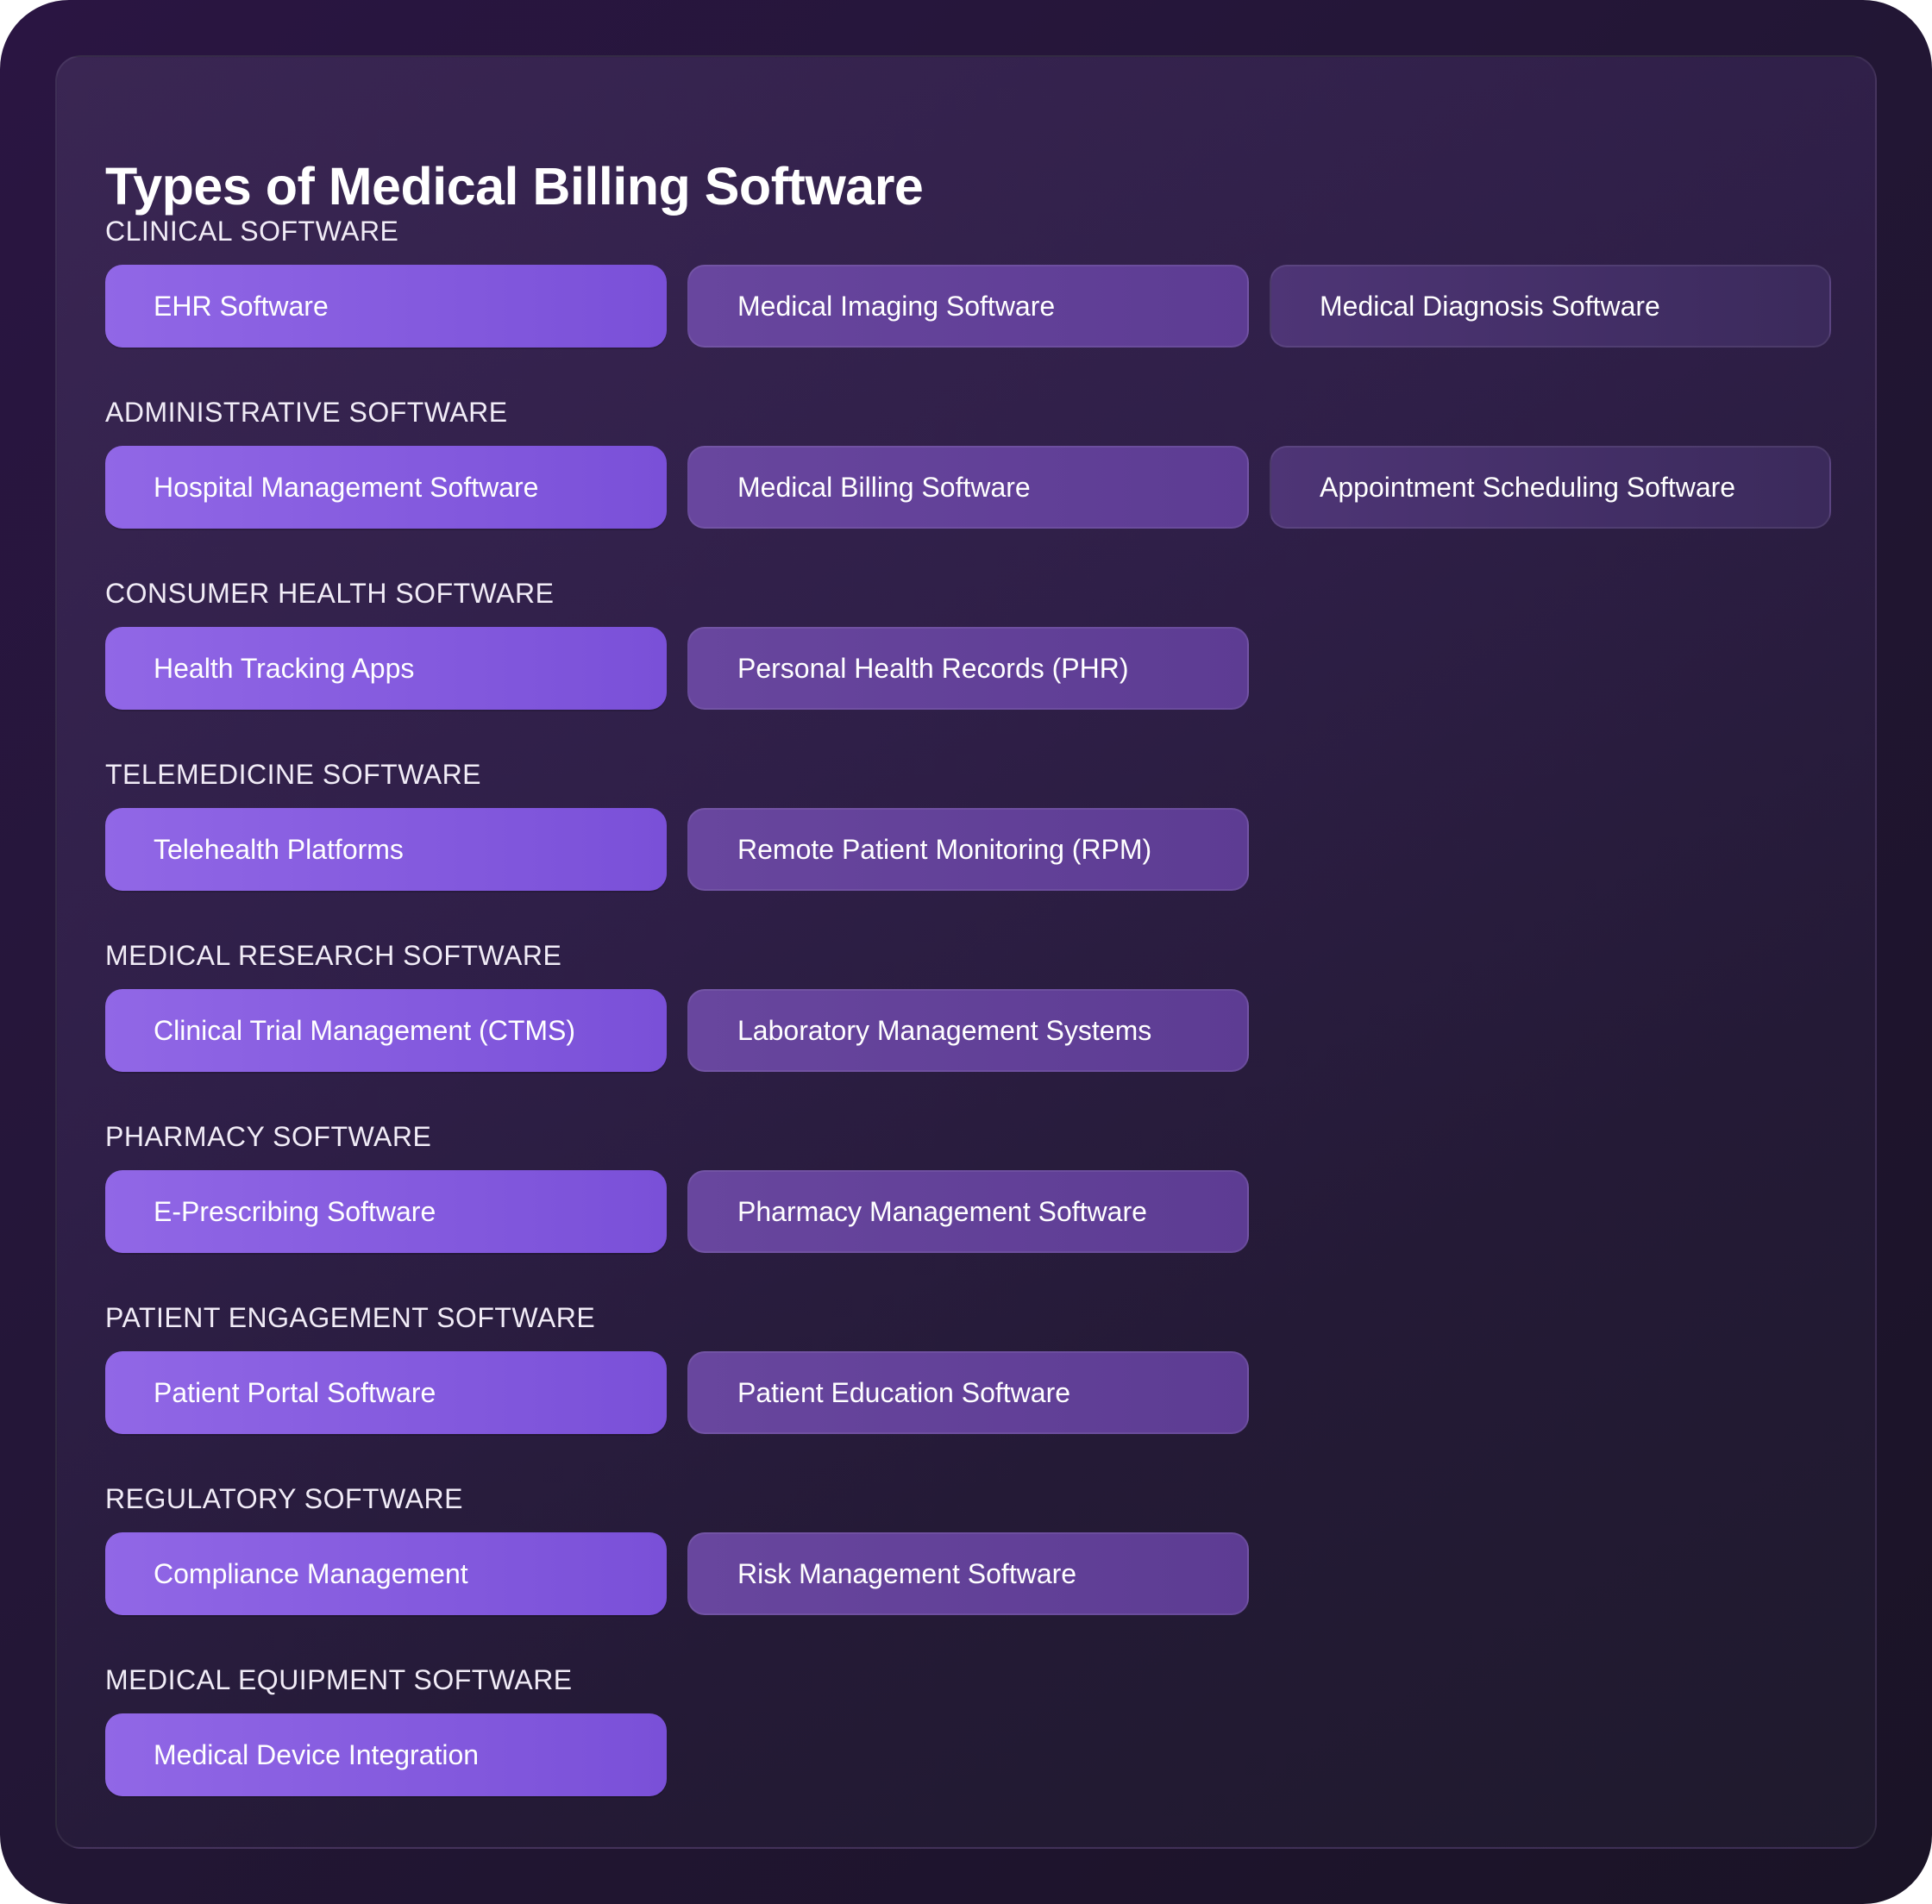 The width and height of the screenshot is (1932, 1904). I want to click on item-patient-education-software: Patient Education Software, so click(968, 1393).